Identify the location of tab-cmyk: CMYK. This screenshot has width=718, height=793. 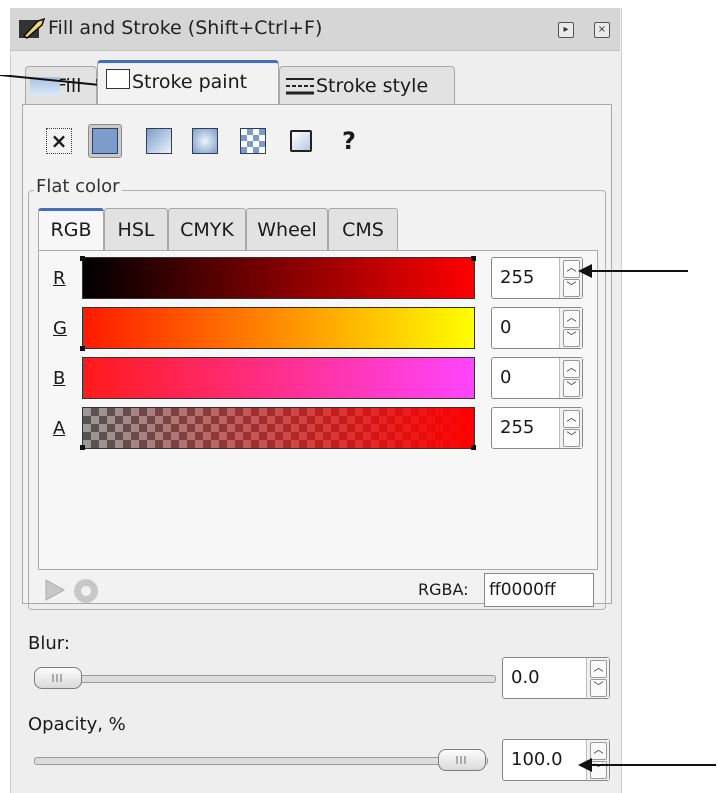
(207, 229).